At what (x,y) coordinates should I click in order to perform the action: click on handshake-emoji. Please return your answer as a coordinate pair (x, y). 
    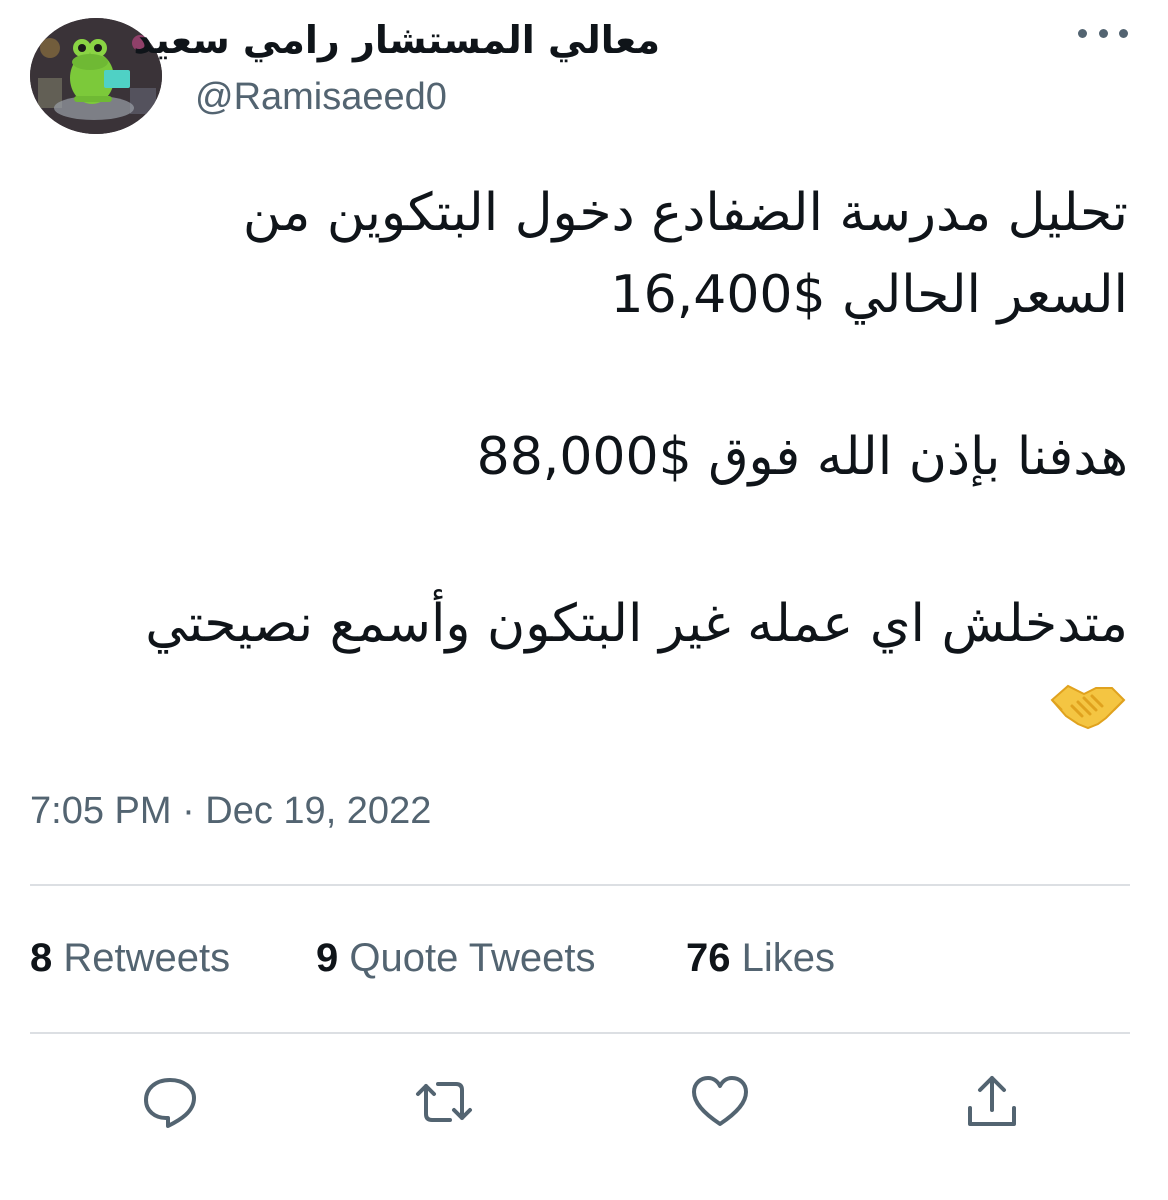
    Looking at the image, I should click on (1088, 704).